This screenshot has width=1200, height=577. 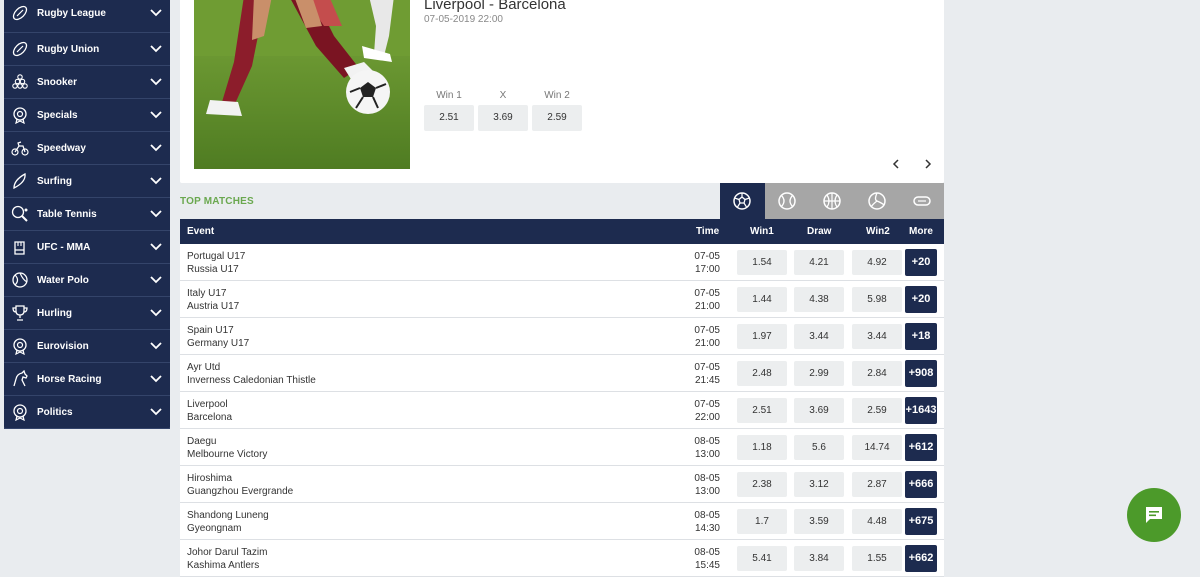 What do you see at coordinates (228, 515) in the screenshot?
I see `home-team: Shandong Luneng` at bounding box center [228, 515].